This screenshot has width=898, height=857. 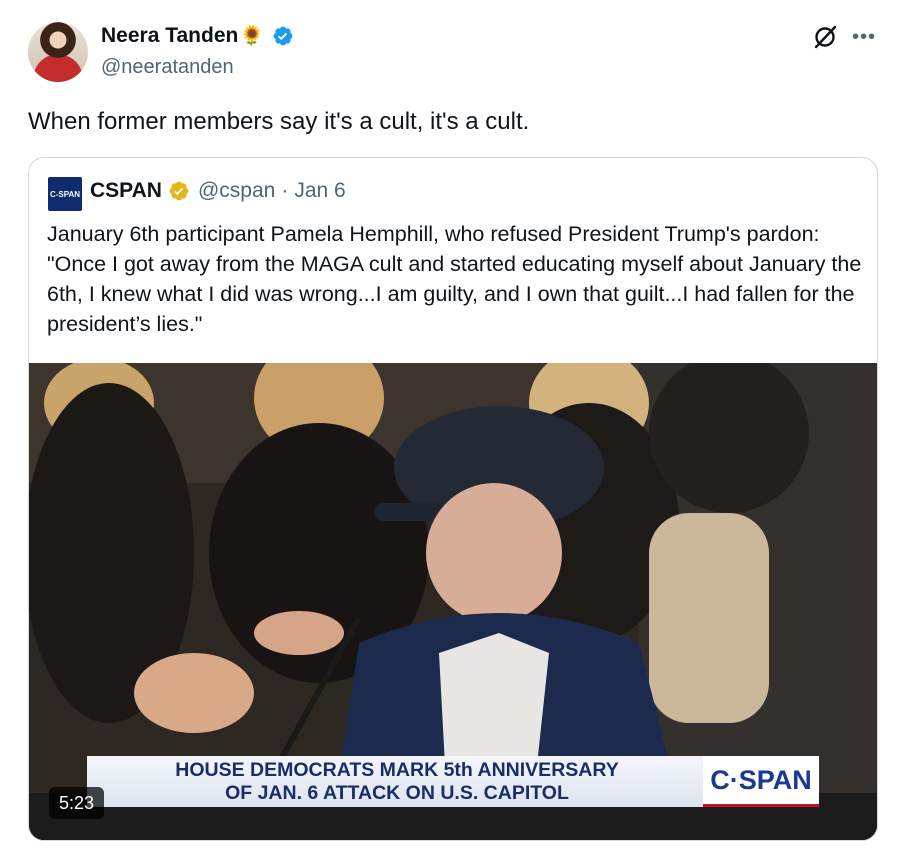 I want to click on quoted-date: Jan 6, so click(x=319, y=191).